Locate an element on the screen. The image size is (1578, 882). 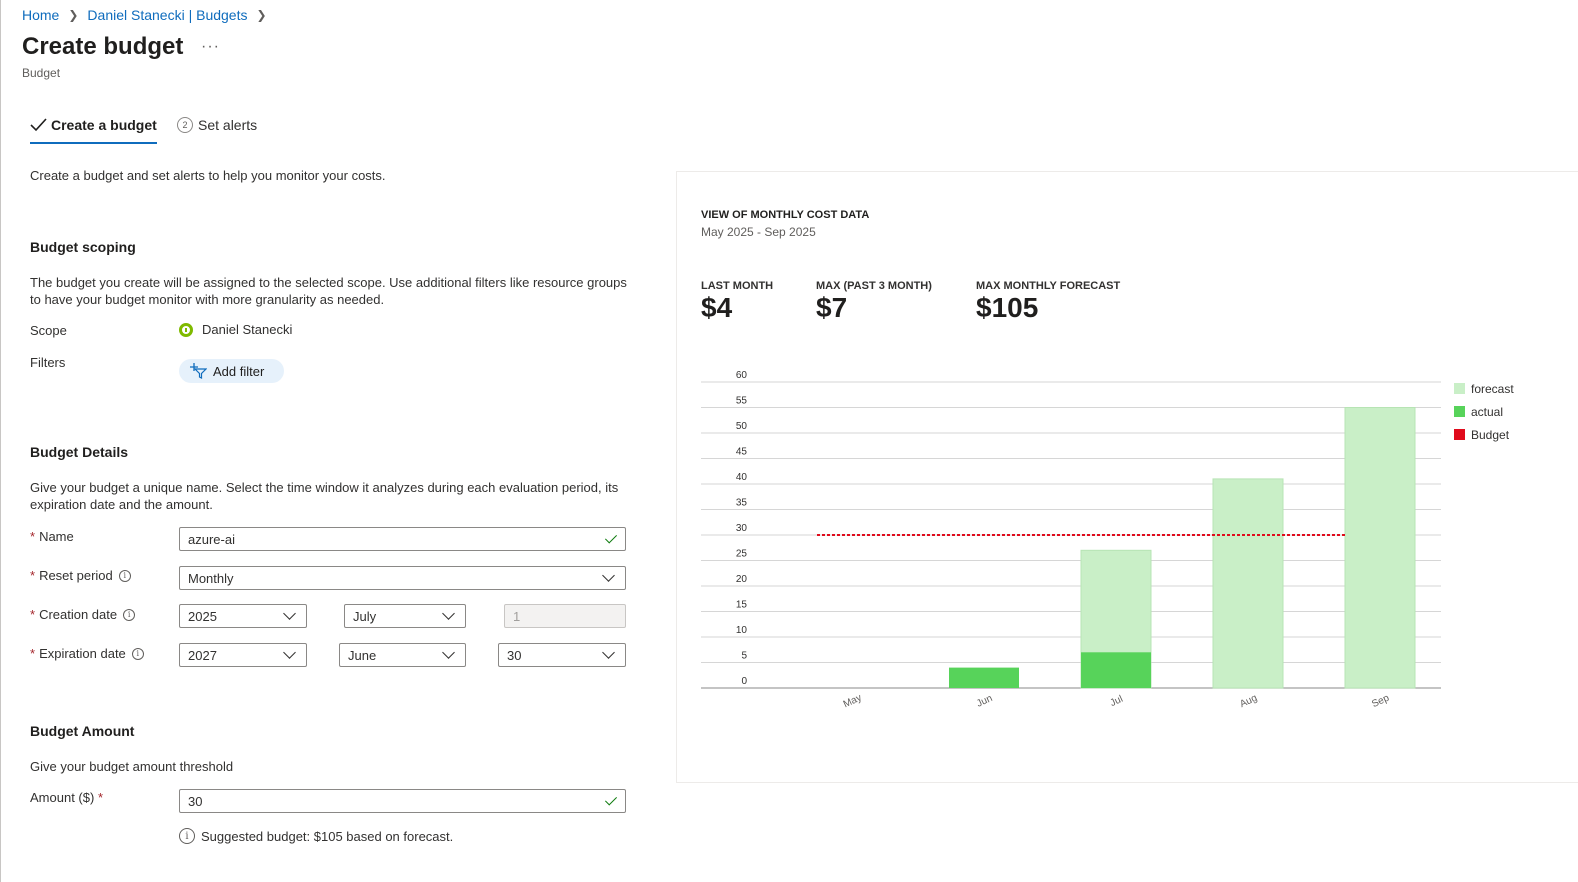
section-title-amount: Budget Amount is located at coordinates (82, 731).